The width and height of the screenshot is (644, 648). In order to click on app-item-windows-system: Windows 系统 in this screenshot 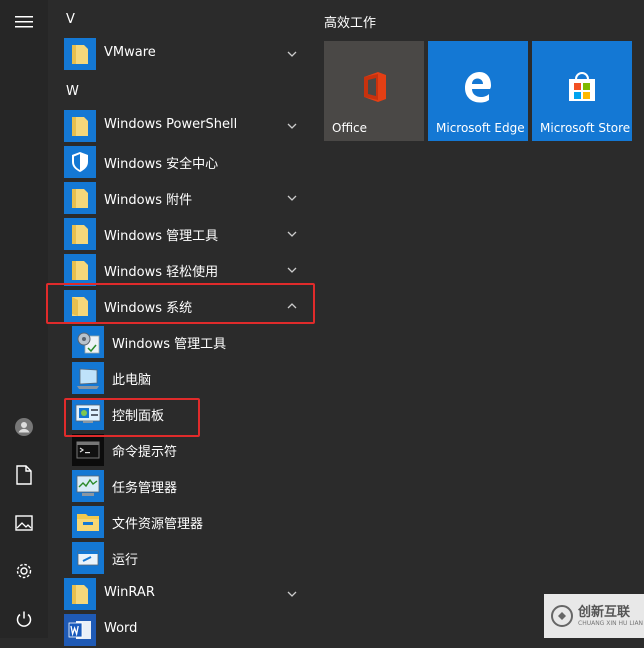, I will do `click(179, 306)`.